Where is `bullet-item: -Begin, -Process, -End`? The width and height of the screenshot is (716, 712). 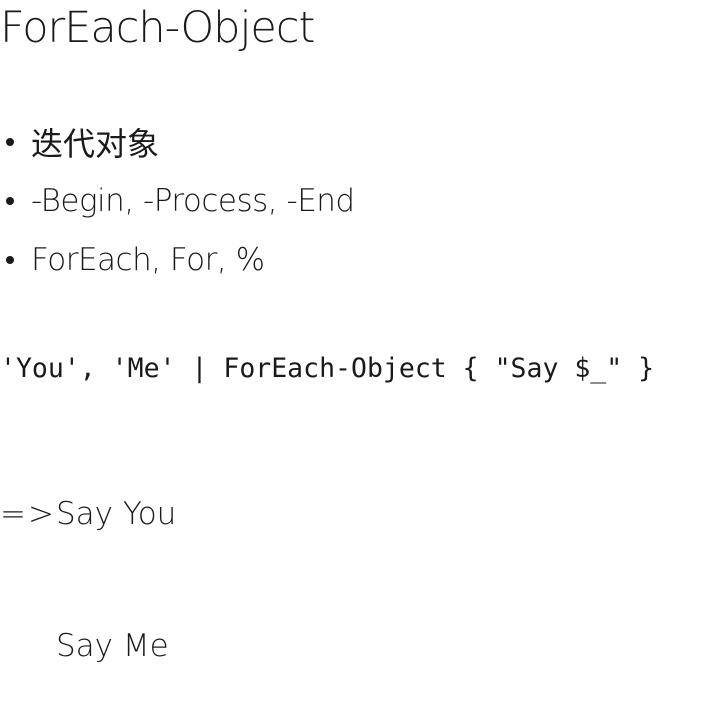
bullet-item: -Begin, -Process, -End is located at coordinates (177, 200).